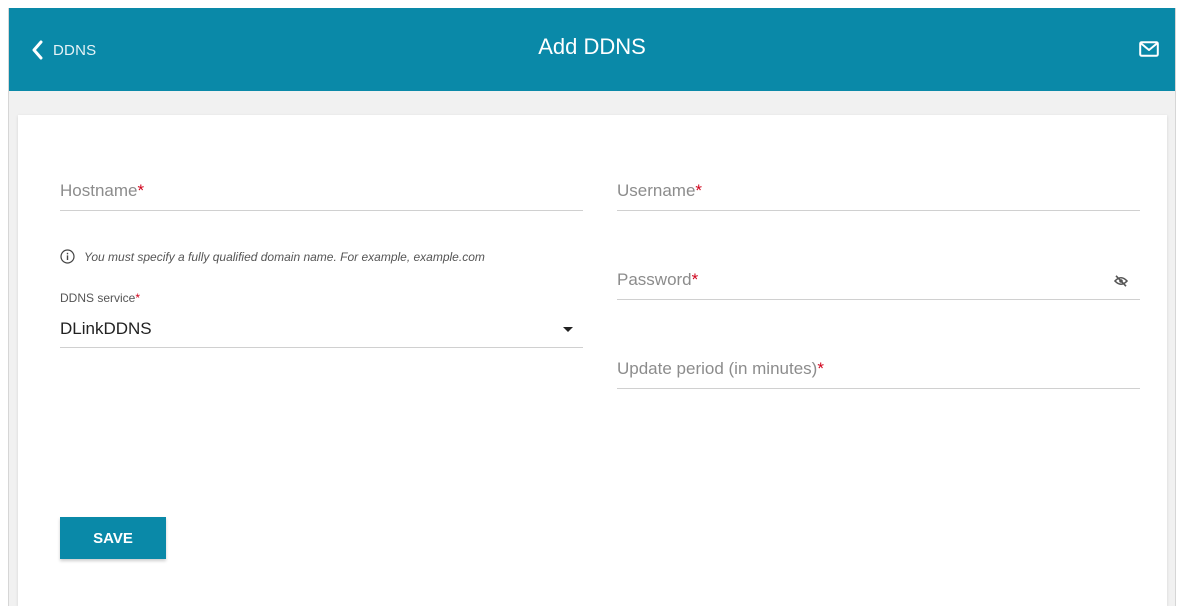 This screenshot has width=1184, height=606. What do you see at coordinates (321, 329) in the screenshot?
I see `ddns-service-select: DLinkDDNS` at bounding box center [321, 329].